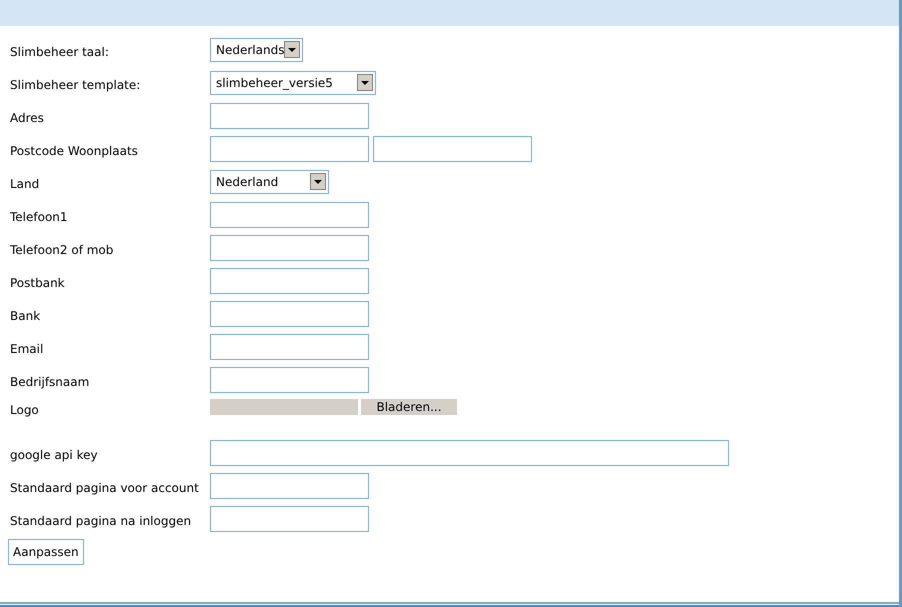 The image size is (902, 607). Describe the element at coordinates (38, 282) in the screenshot. I see `field-label: Postbank` at that location.